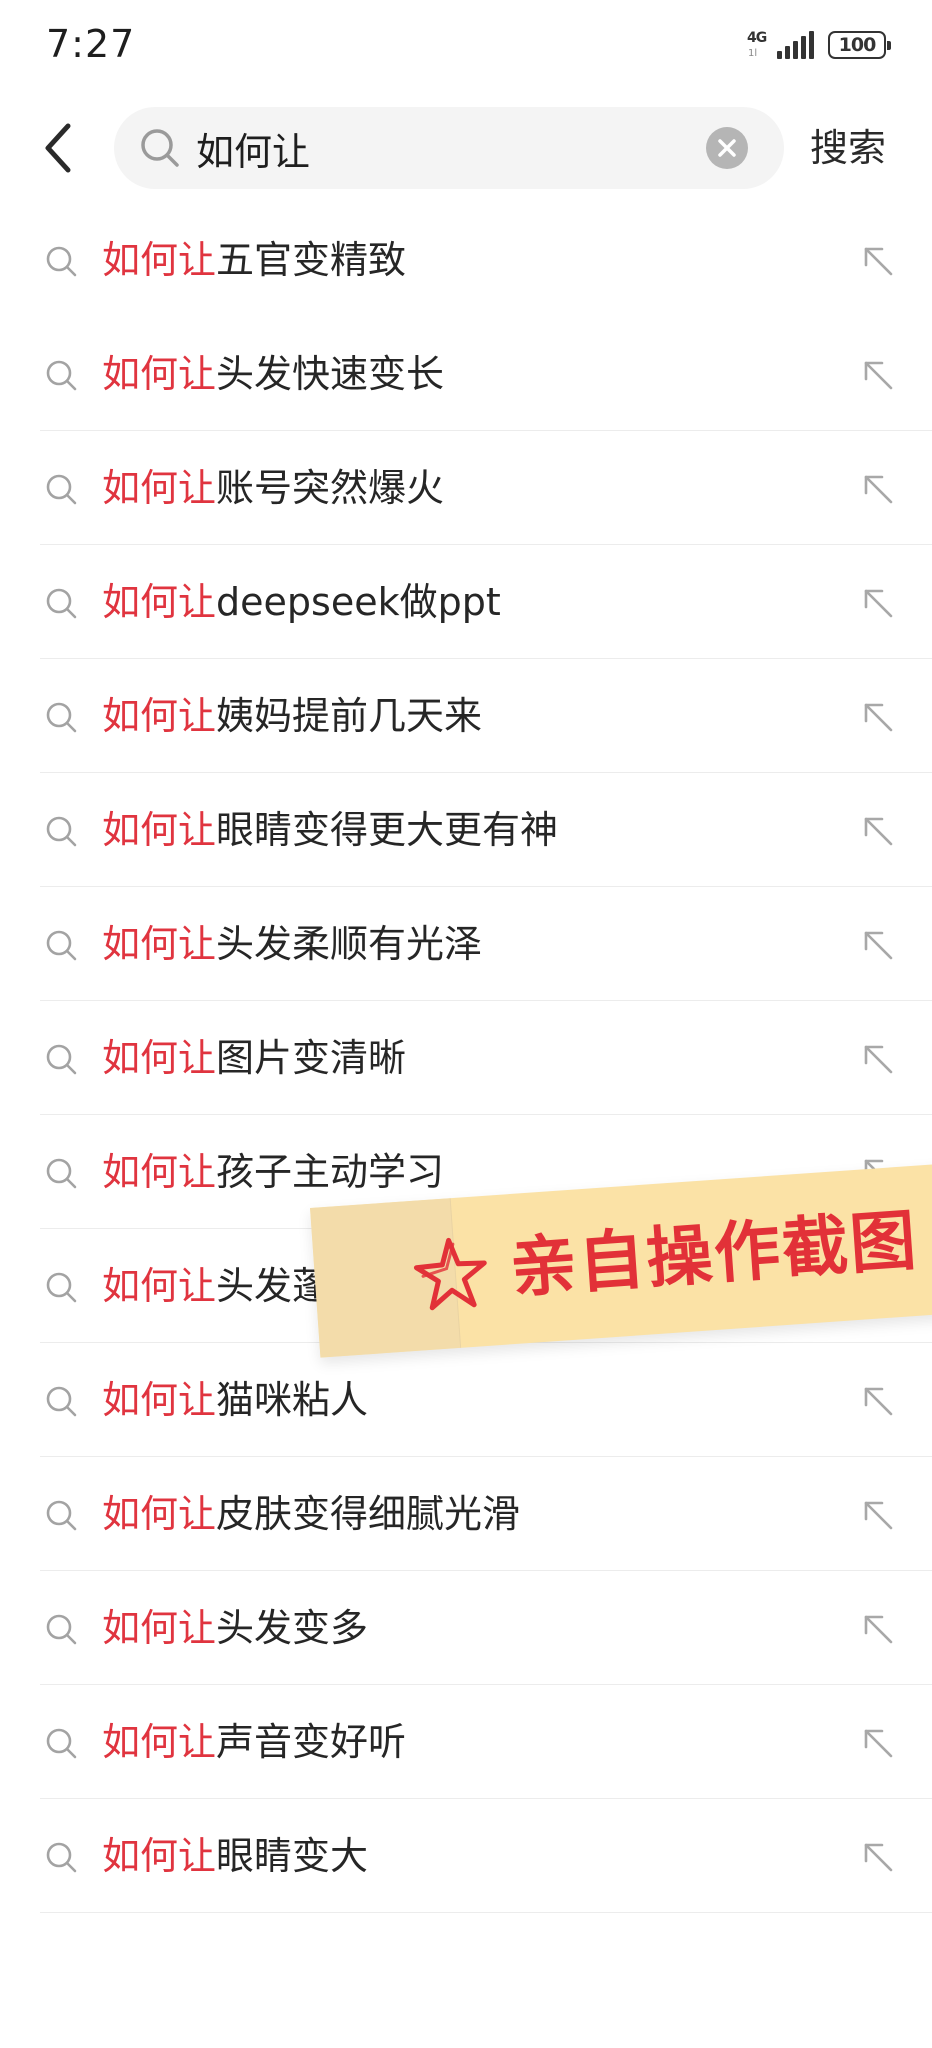 The image size is (932, 2048). Describe the element at coordinates (466, 260) in the screenshot. I see `suggestion-item: 如何让五官变精致` at that location.